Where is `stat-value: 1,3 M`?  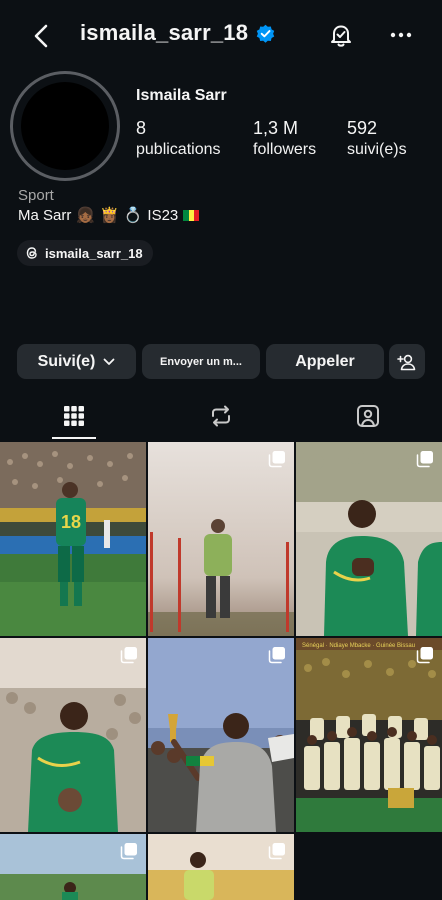
stat-value: 1,3 M is located at coordinates (276, 128).